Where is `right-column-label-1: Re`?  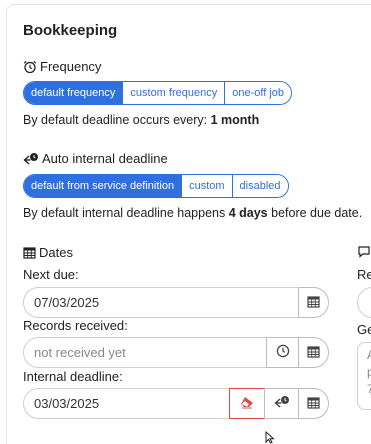
right-column-label-1: Re is located at coordinates (364, 274).